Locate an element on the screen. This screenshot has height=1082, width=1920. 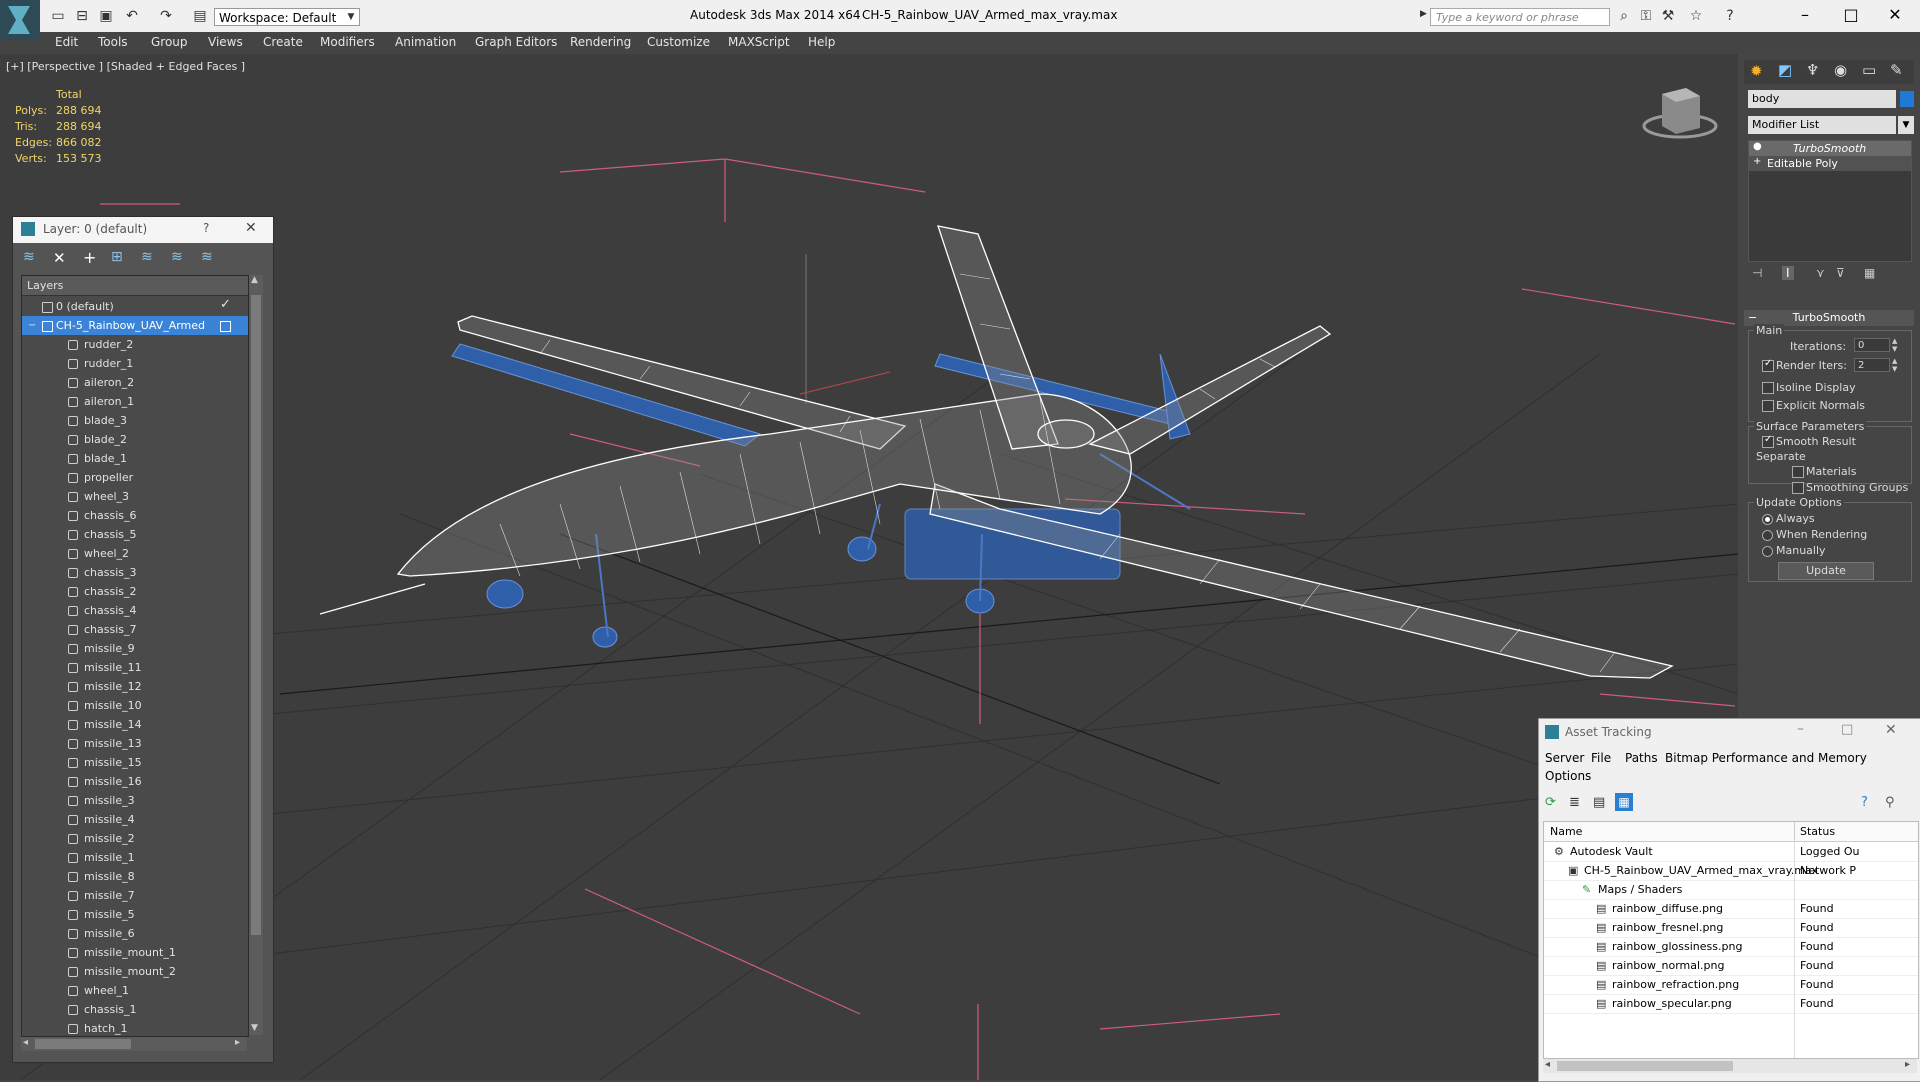
layer-object-row: chassis_1 is located at coordinates (135, 1009).